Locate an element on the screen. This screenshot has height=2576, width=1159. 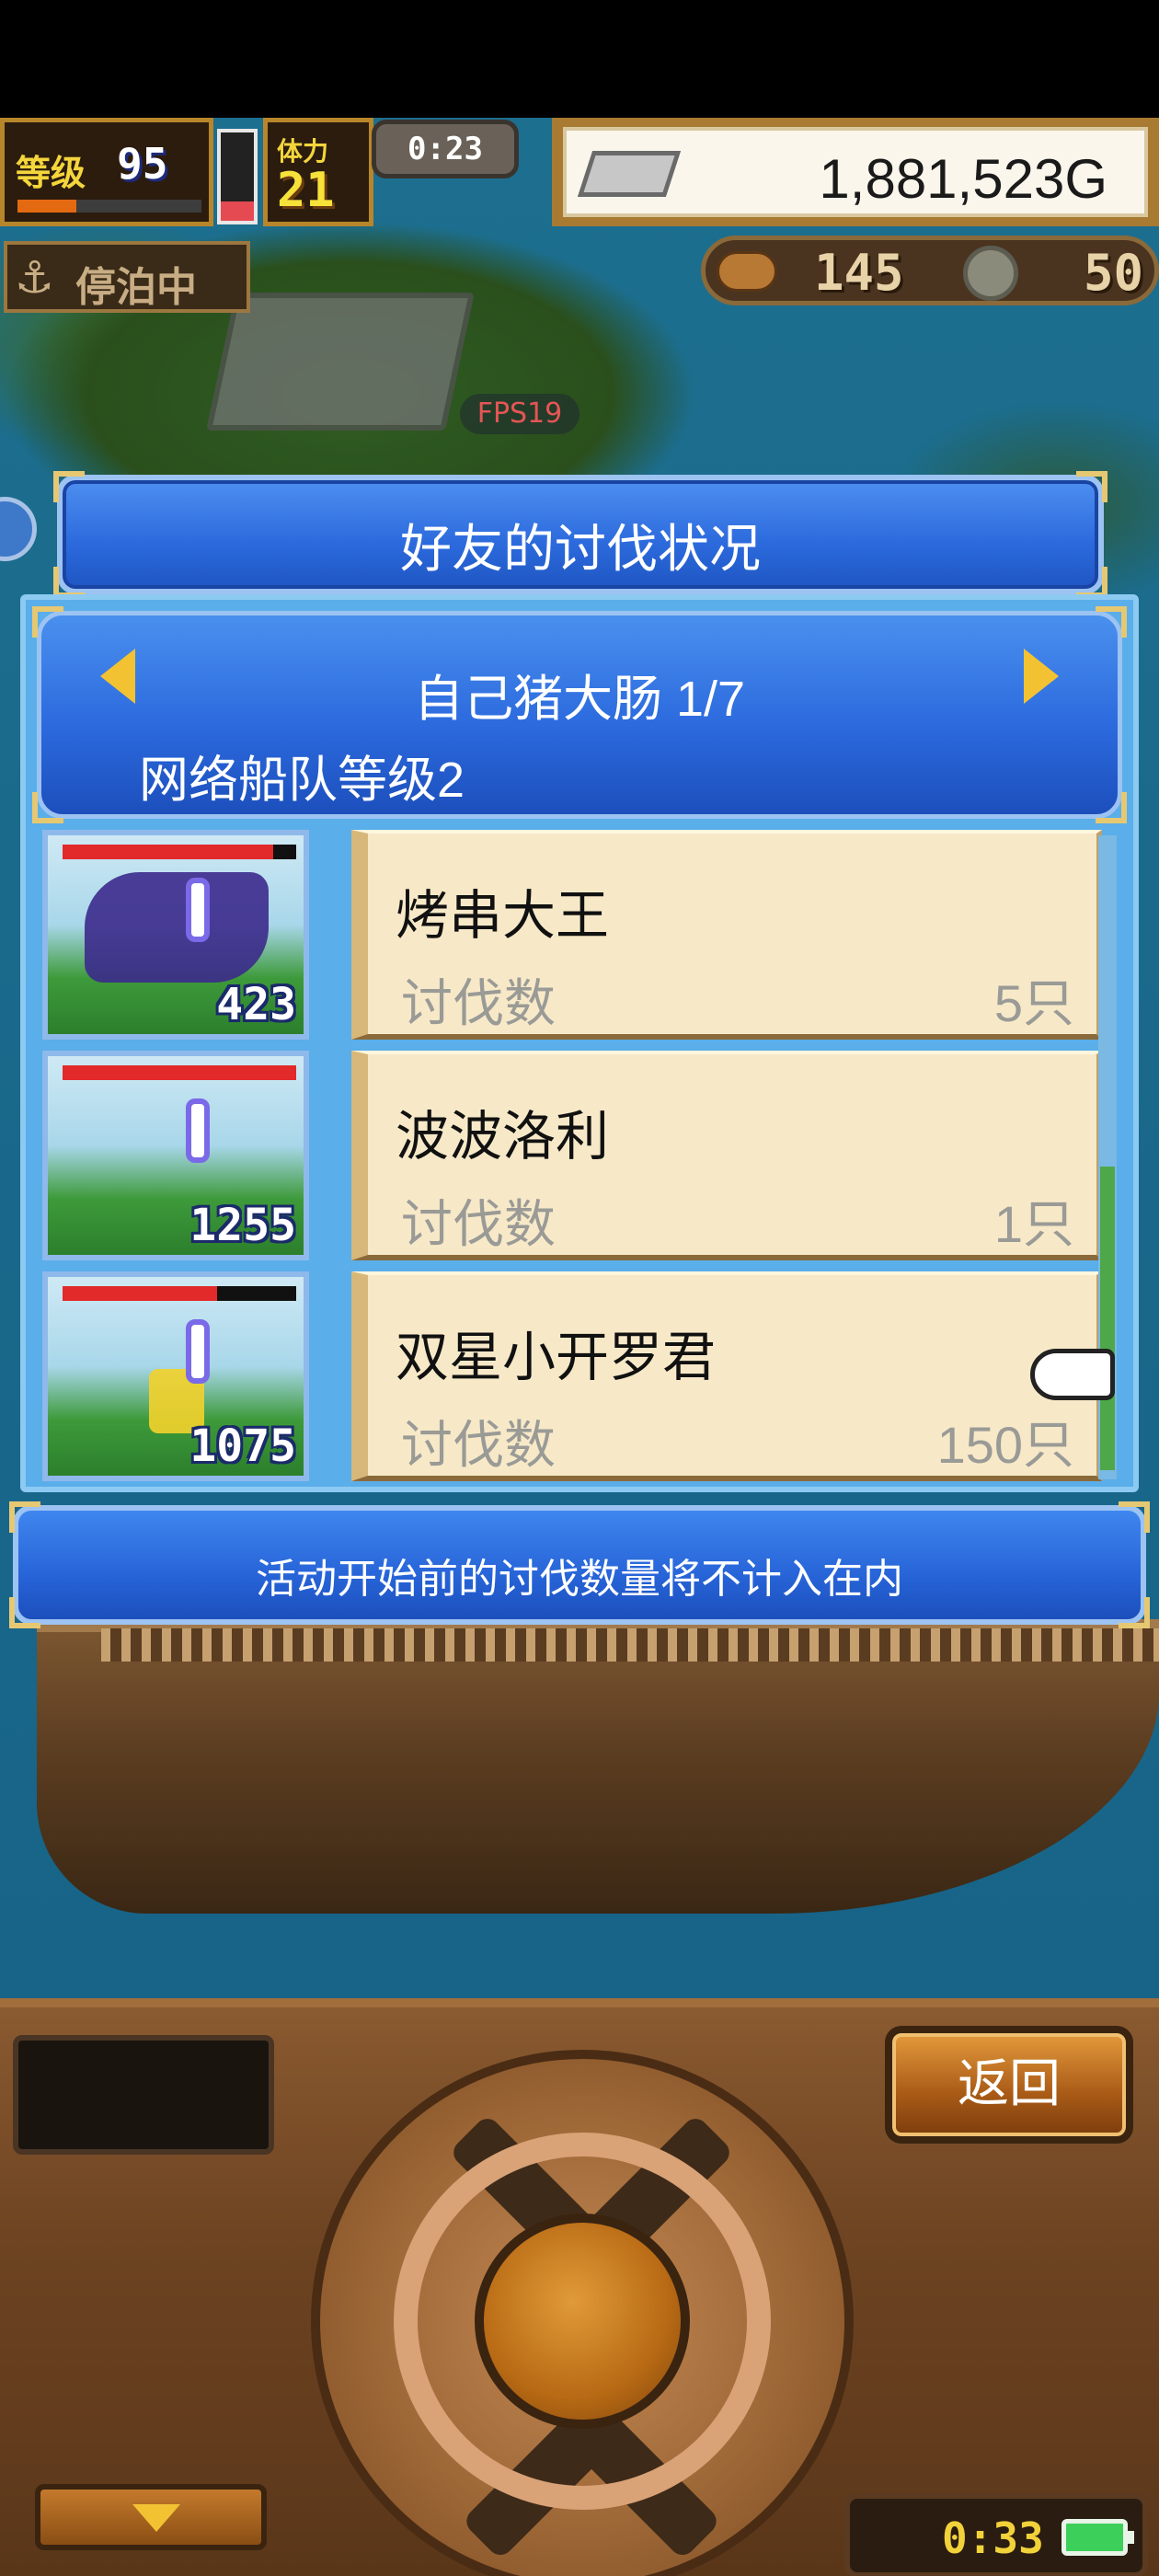
level-display: 等级 95 is located at coordinates (106, 172).